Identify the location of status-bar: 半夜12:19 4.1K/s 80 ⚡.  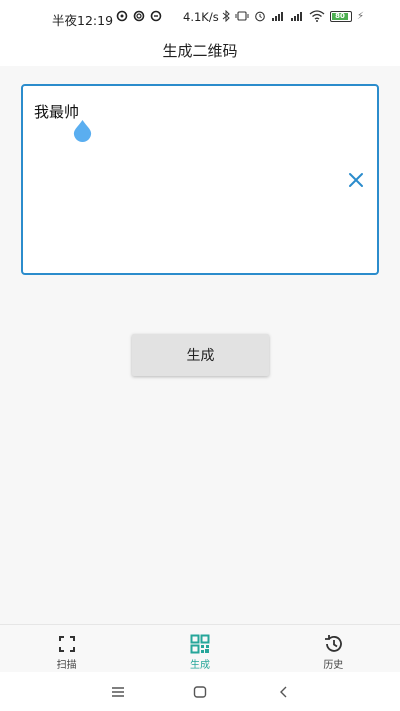
(200, 17).